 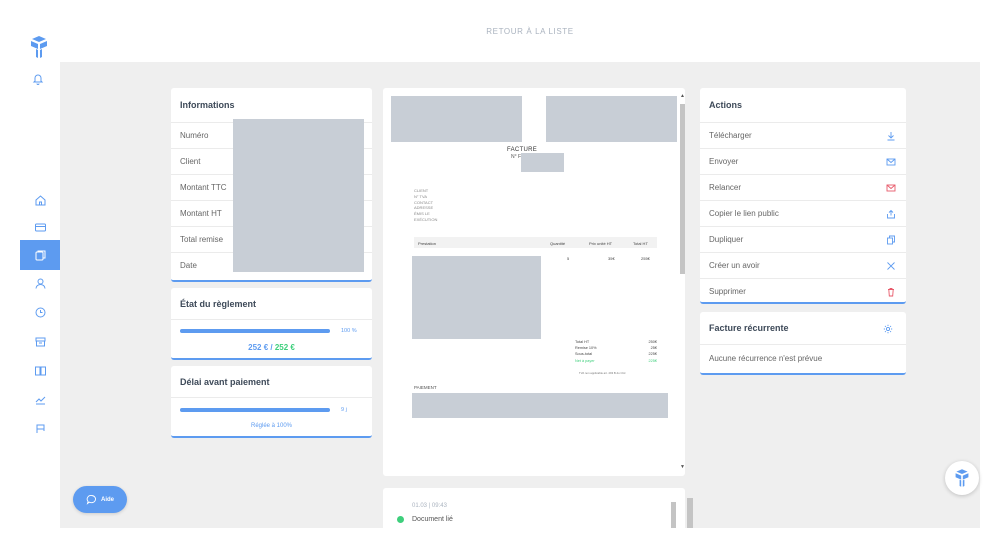 What do you see at coordinates (891, 240) in the screenshot?
I see `duplicate-icon` at bounding box center [891, 240].